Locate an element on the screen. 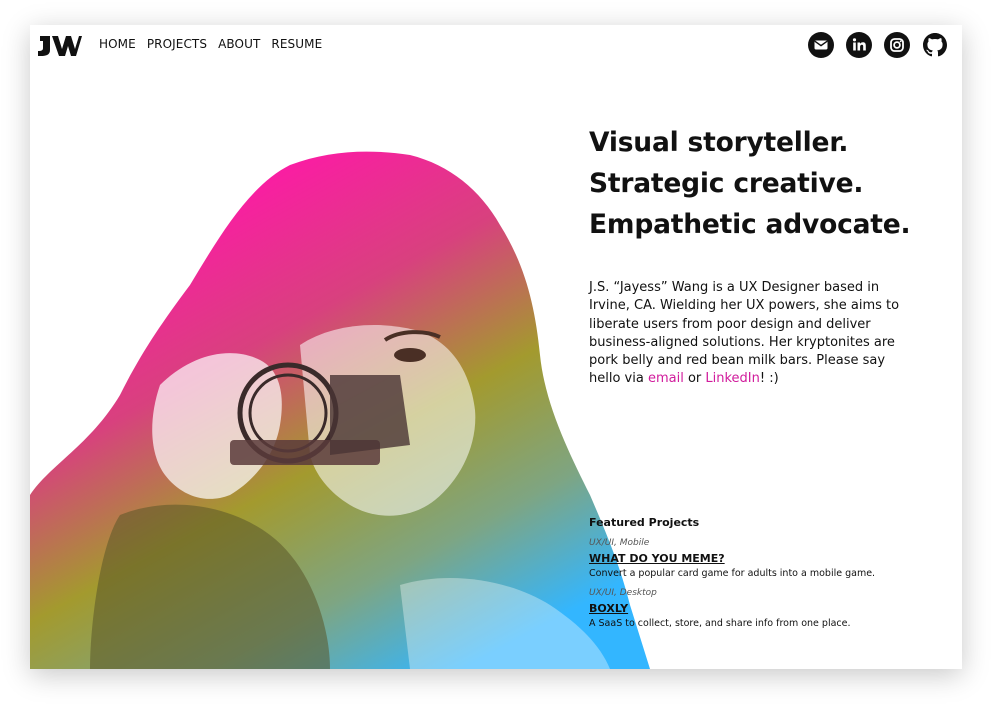  headline-line-3: Empathetic advocate. is located at coordinates (750, 224).